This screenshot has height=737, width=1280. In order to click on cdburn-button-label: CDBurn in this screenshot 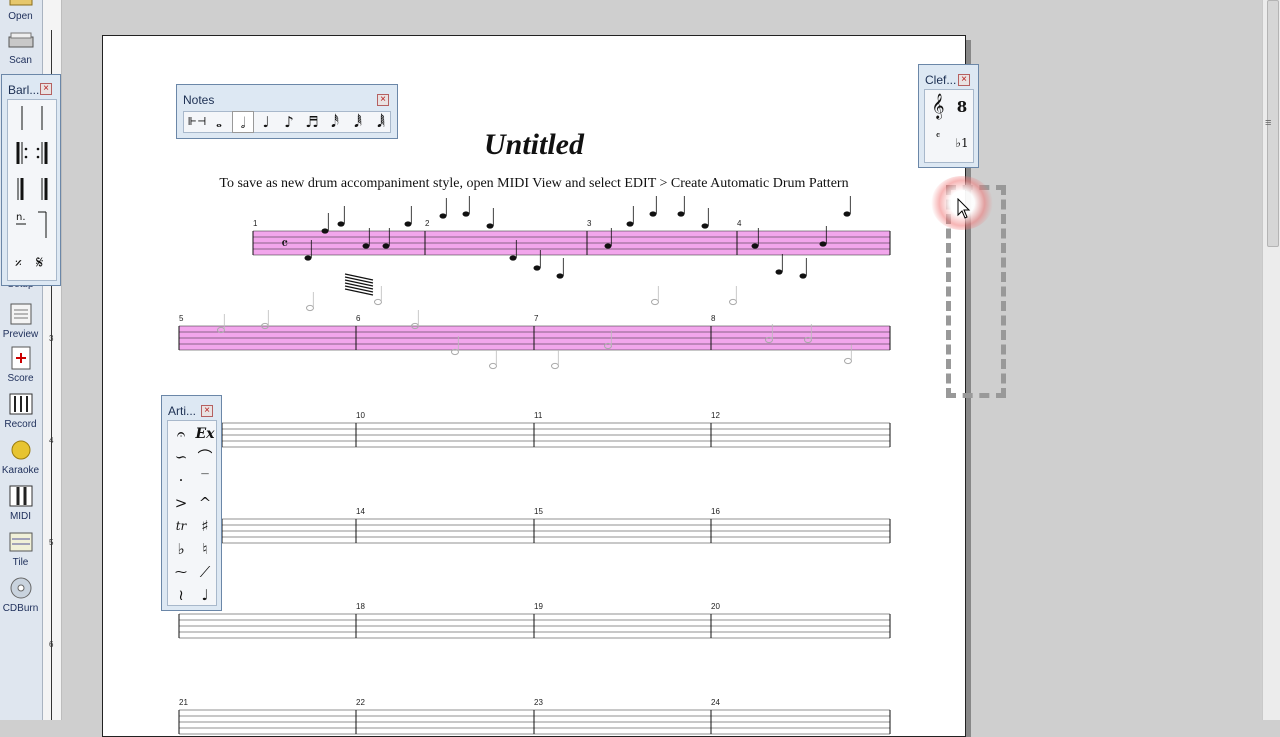, I will do `click(20, 608)`.